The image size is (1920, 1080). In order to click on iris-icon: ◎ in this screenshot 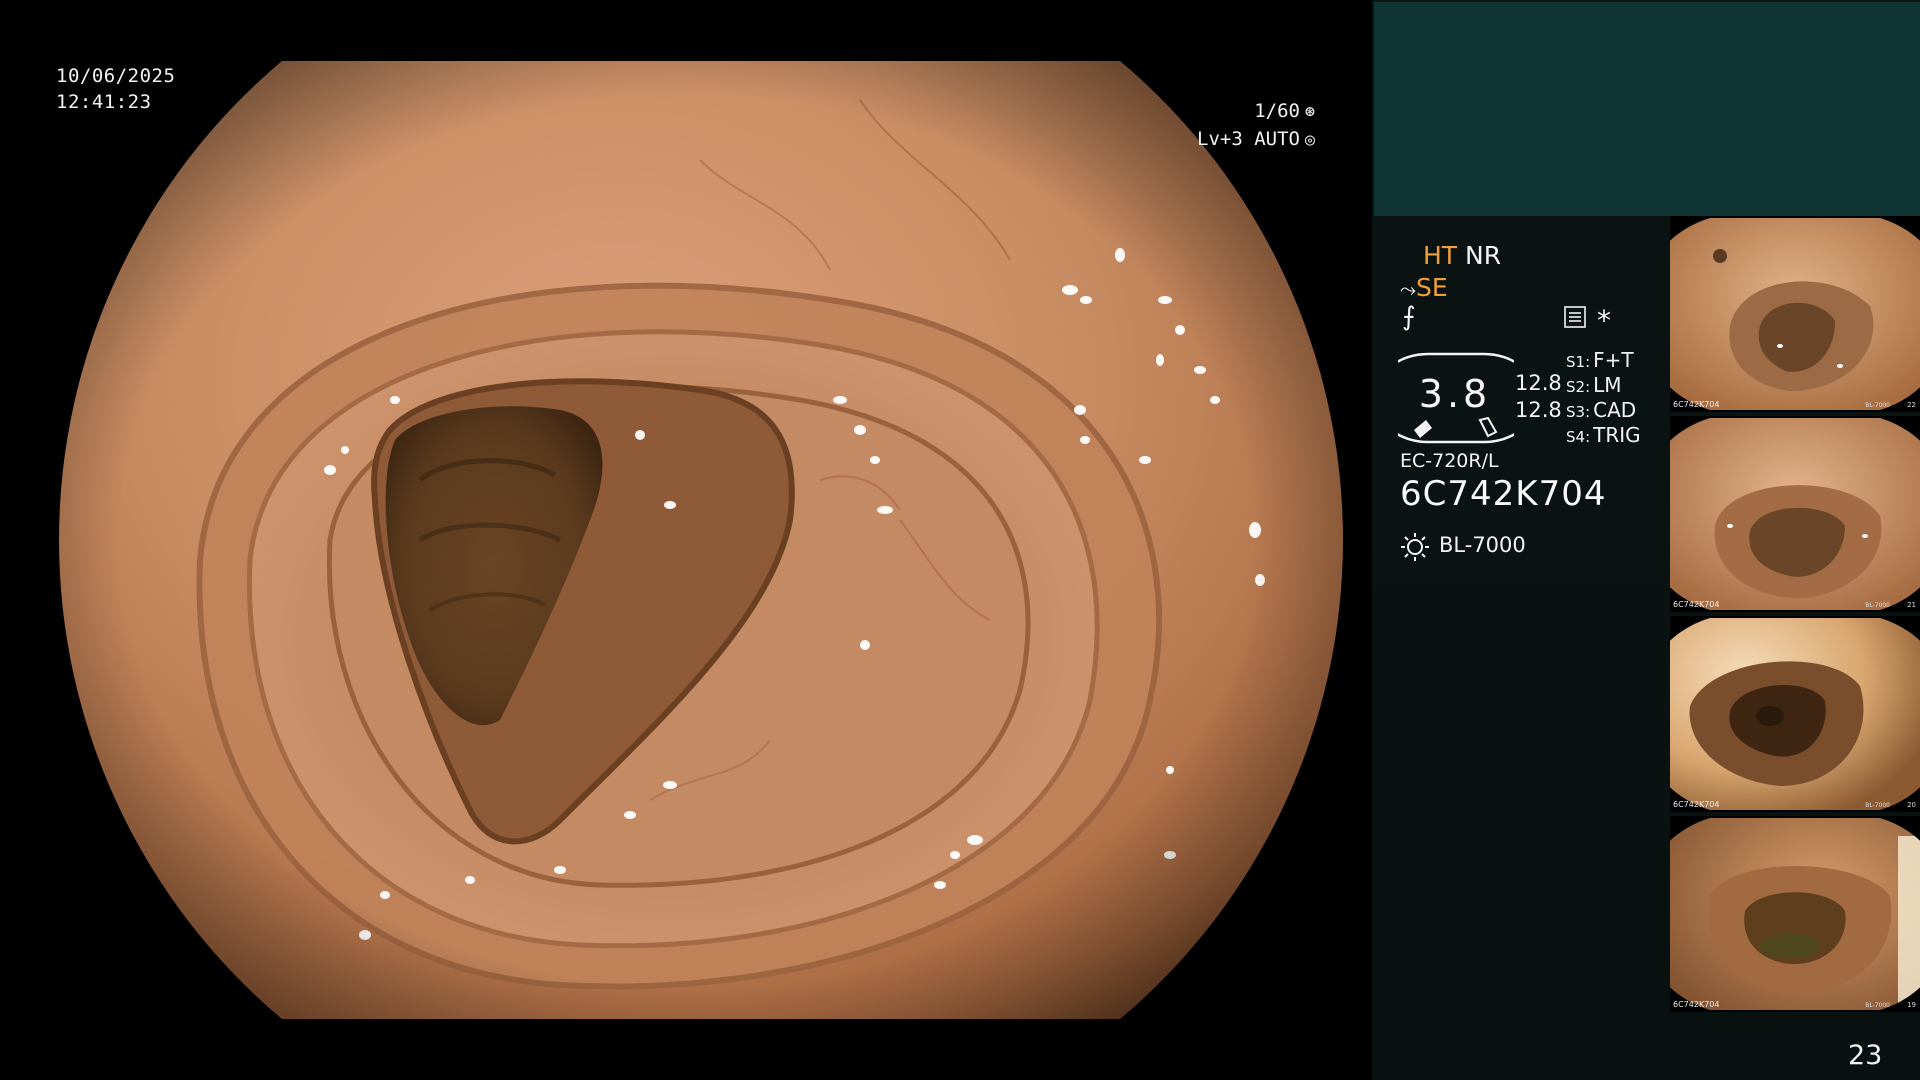, I will do `click(1310, 140)`.